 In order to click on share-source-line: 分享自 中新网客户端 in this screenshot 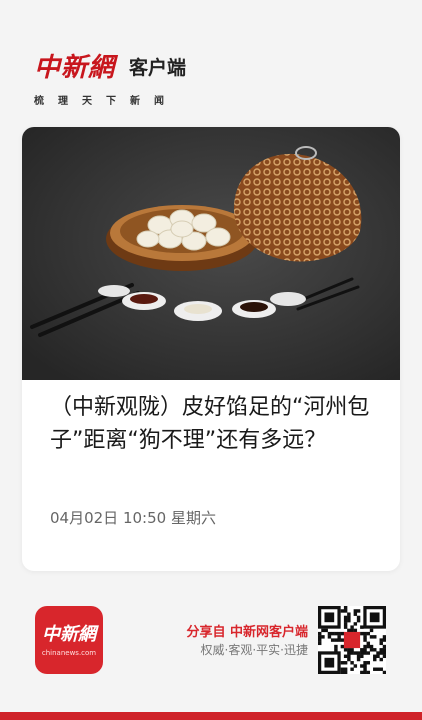, I will do `click(247, 632)`.